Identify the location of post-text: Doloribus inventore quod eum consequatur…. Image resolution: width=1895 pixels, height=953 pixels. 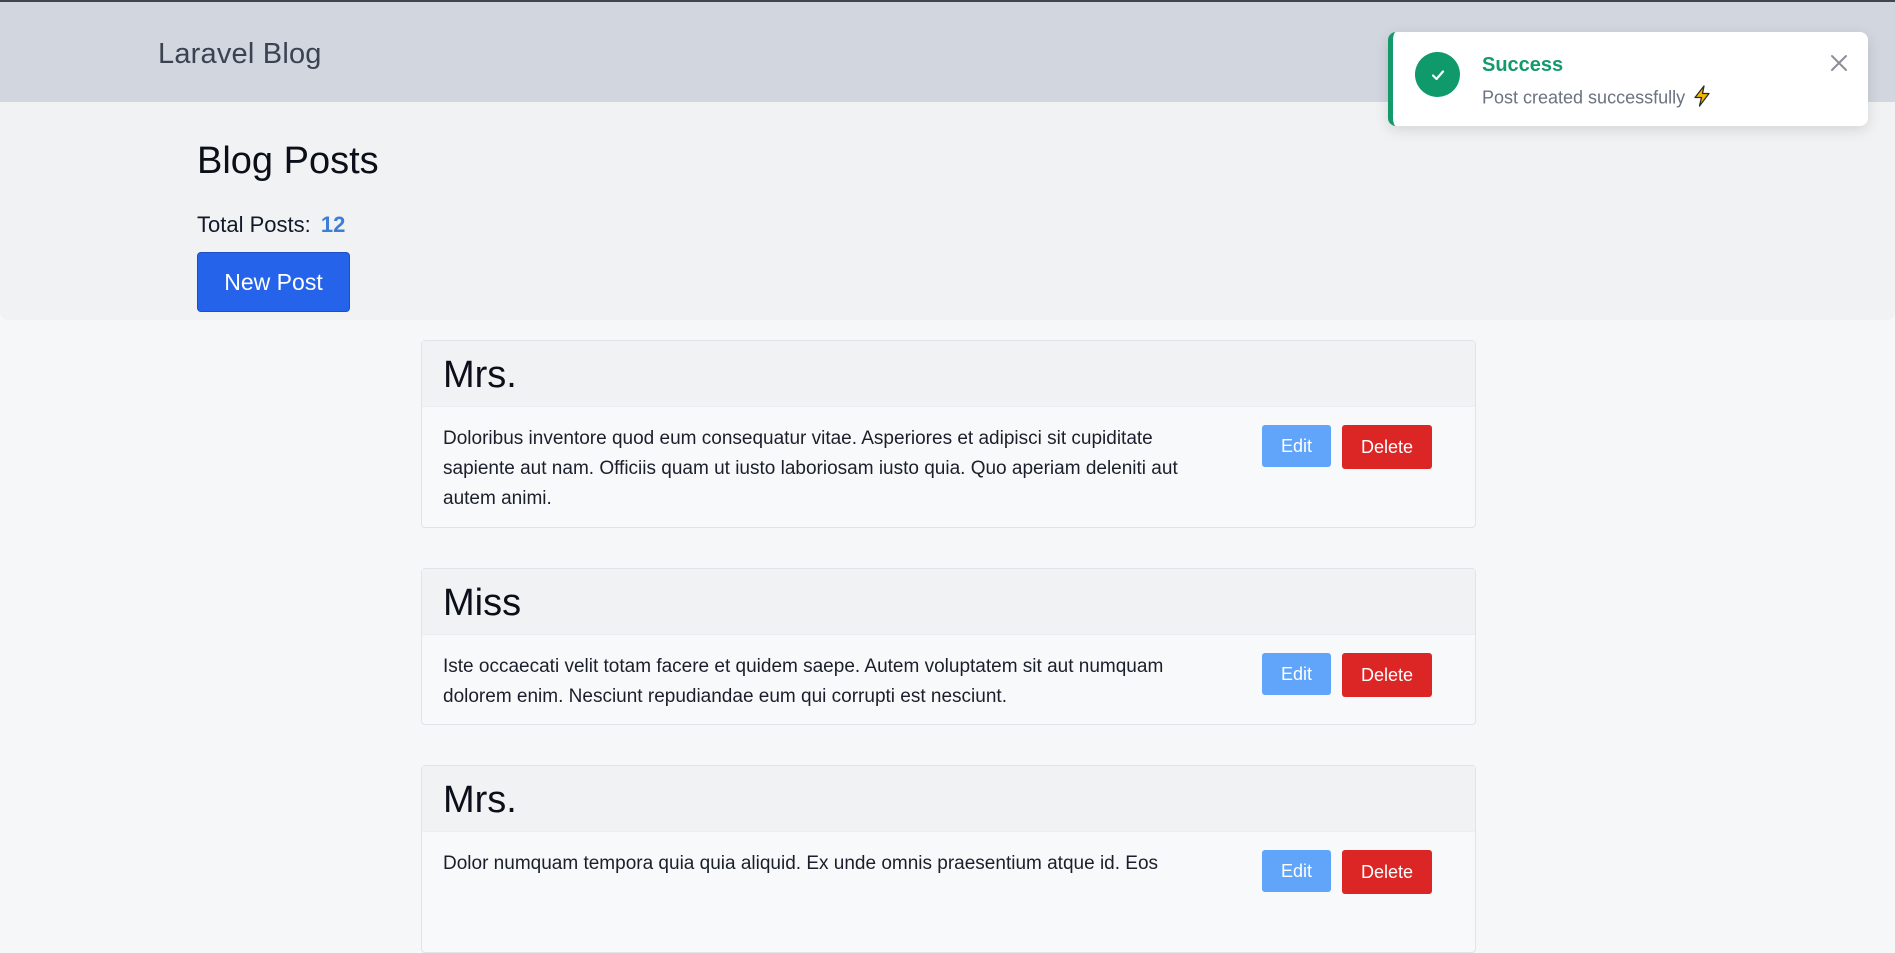
(810, 468).